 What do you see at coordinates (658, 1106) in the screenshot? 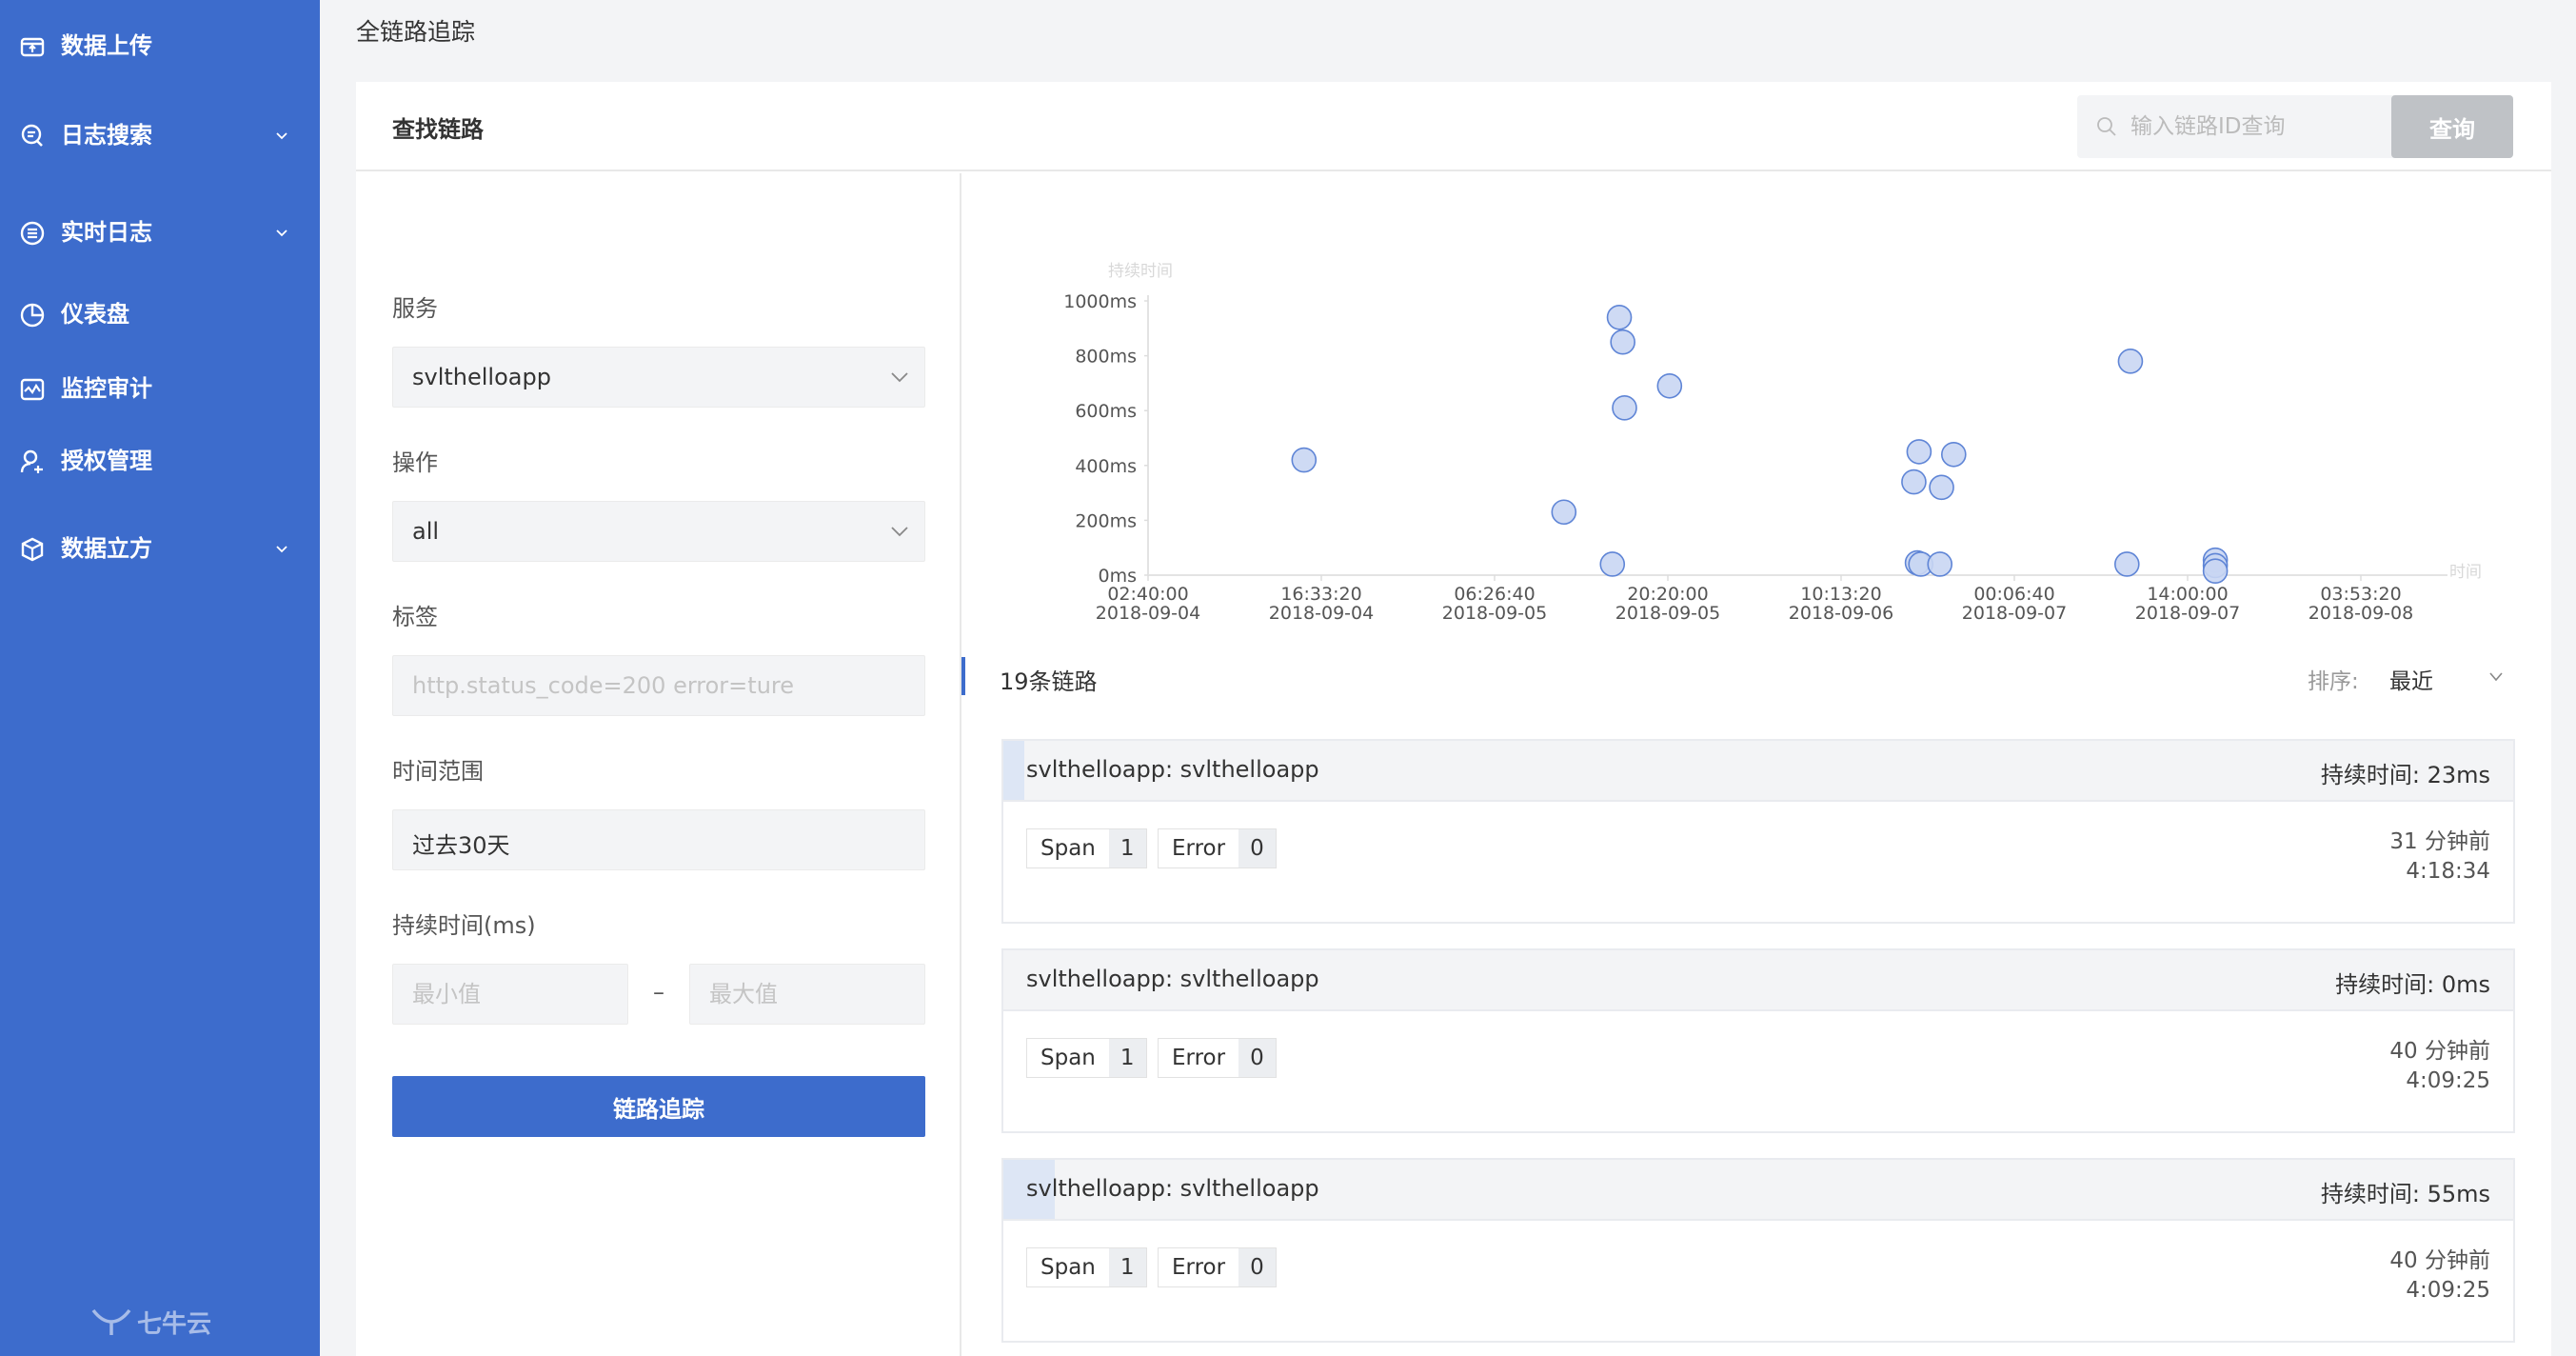
I see `trace-search-button: 链路追踪` at bounding box center [658, 1106].